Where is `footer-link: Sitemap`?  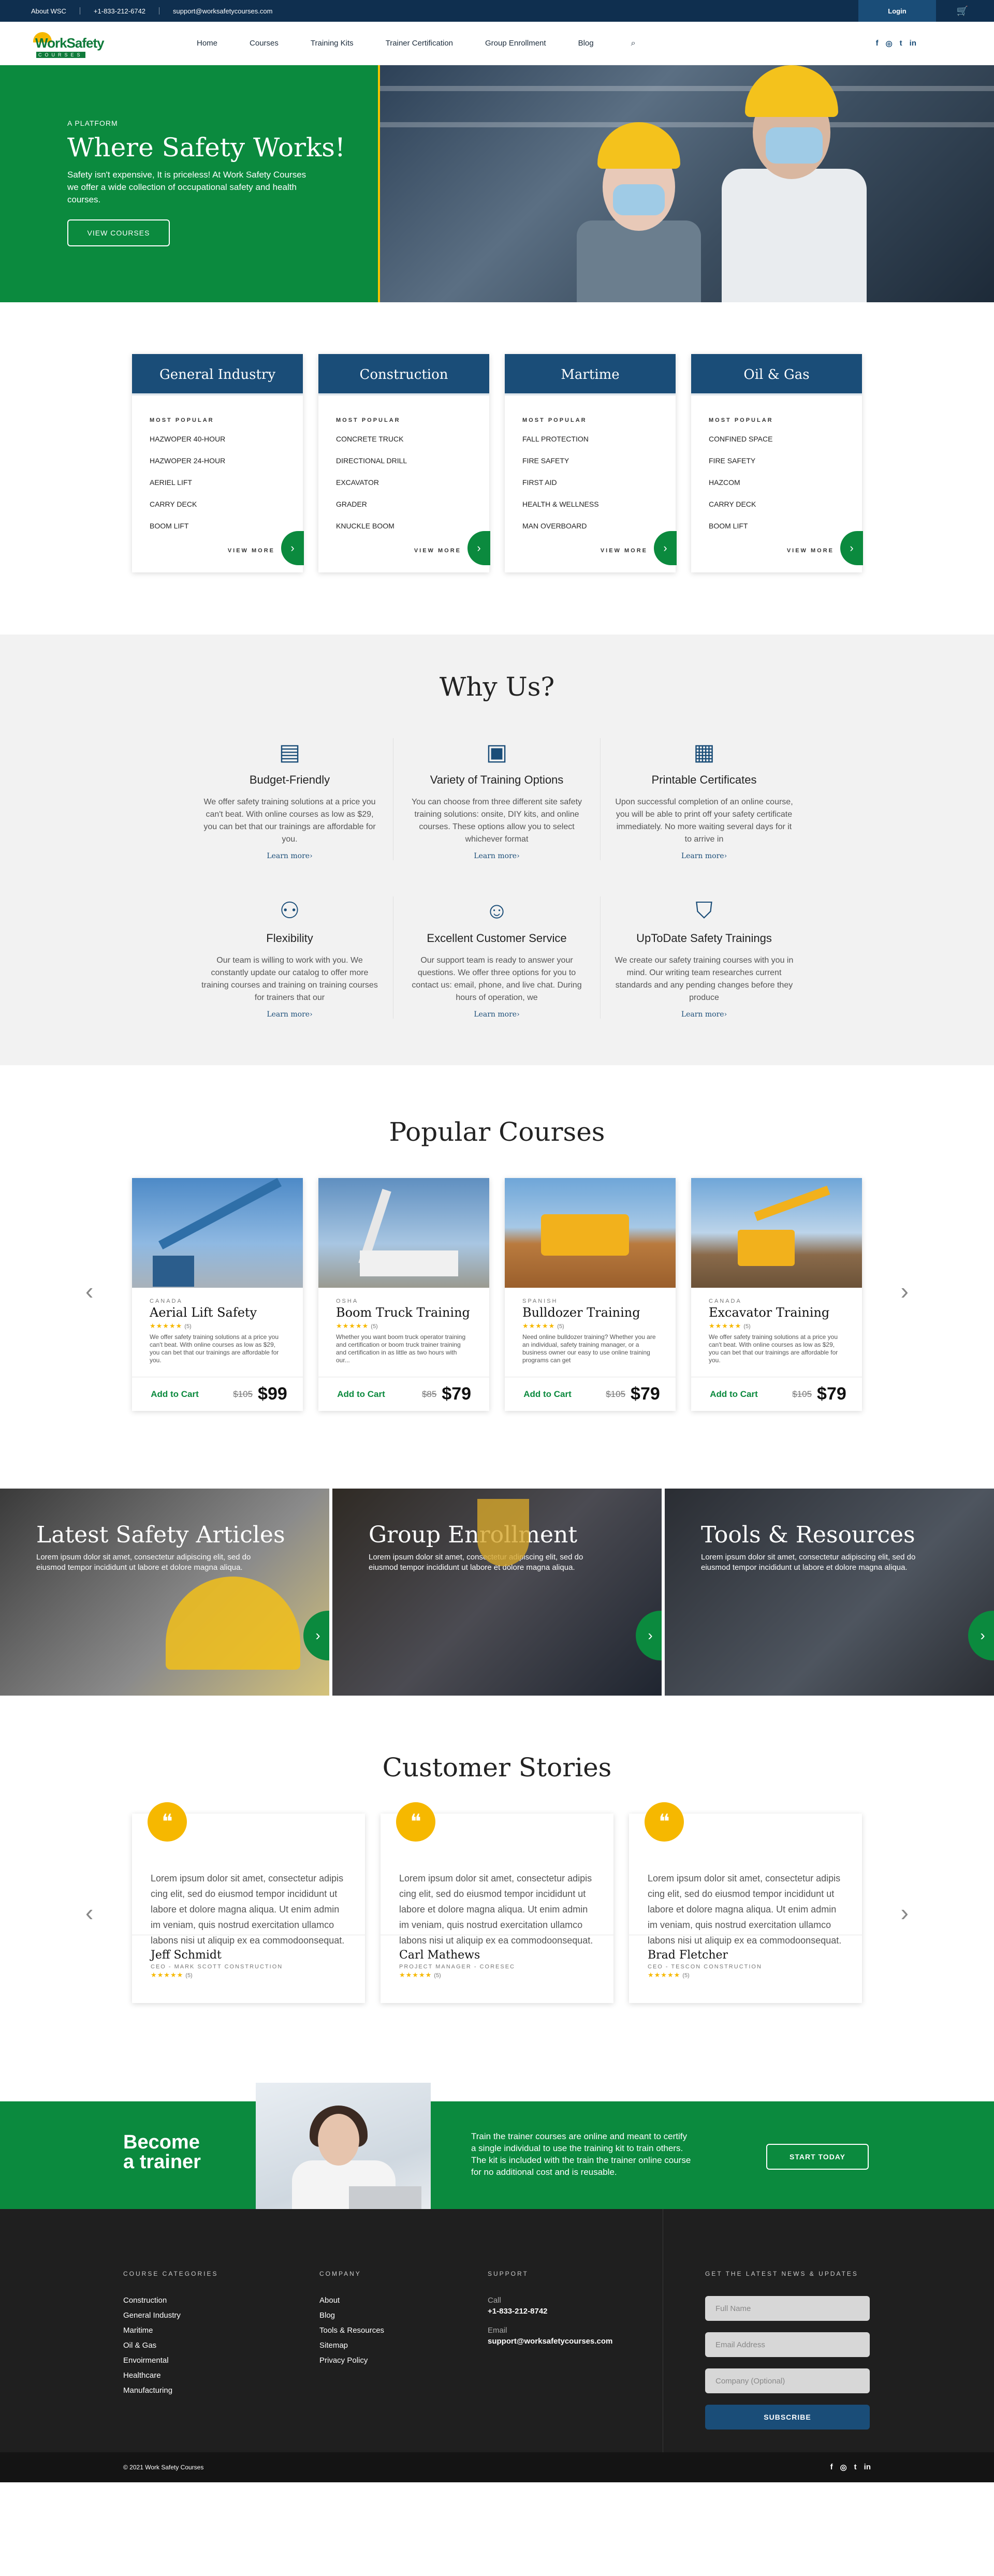
footer-link: Sitemap is located at coordinates (351, 2346).